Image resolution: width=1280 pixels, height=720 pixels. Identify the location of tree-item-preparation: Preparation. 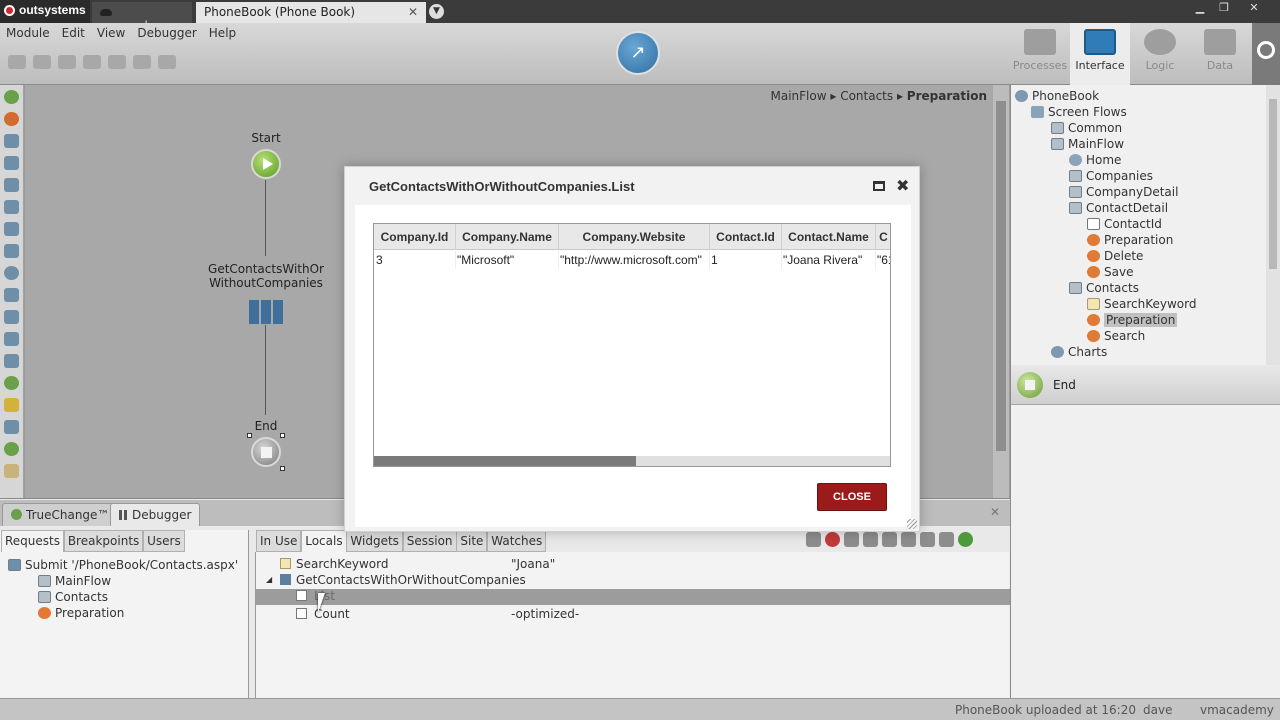
(1130, 240).